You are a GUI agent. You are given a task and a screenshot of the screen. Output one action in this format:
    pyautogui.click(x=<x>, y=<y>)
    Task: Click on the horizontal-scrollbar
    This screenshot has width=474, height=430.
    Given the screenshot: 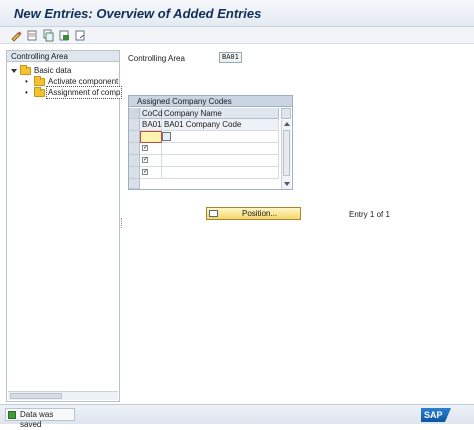 What is the action you would take?
    pyautogui.click(x=63, y=395)
    